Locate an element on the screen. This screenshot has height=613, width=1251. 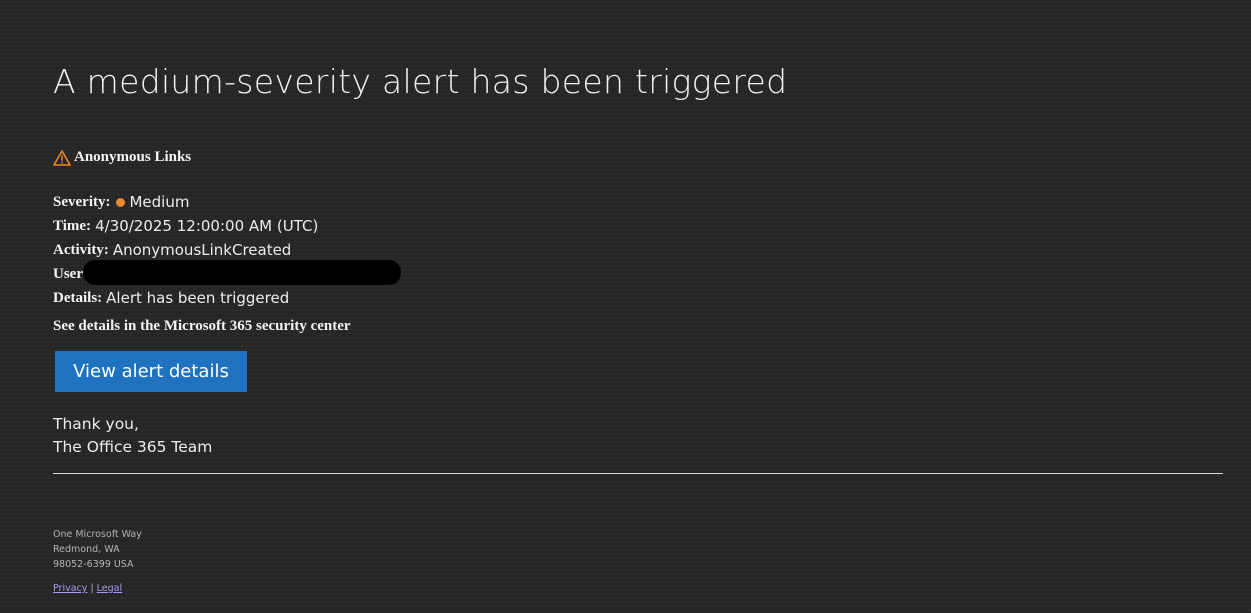
address-line-city: Redmond, WA is located at coordinates (86, 549).